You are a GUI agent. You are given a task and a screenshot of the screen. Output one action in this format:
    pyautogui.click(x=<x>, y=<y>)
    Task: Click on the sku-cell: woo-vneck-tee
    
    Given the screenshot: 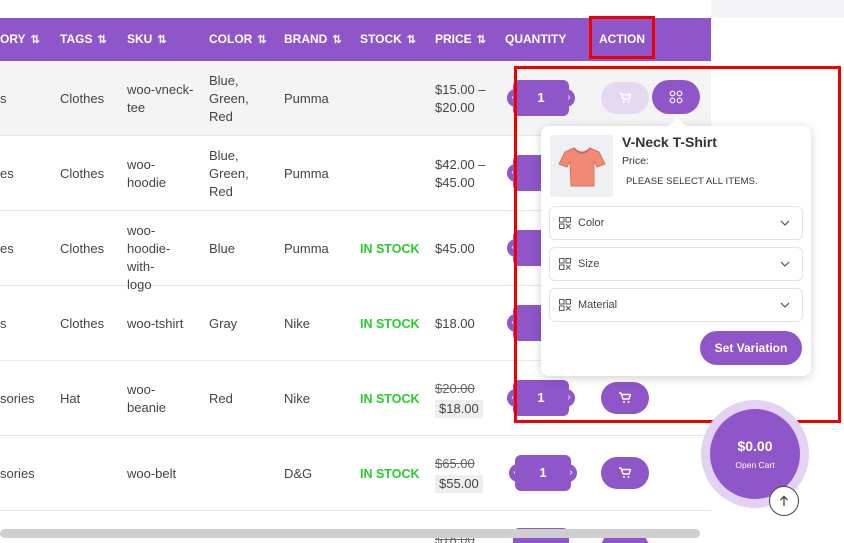 What is the action you would take?
    pyautogui.click(x=160, y=98)
    